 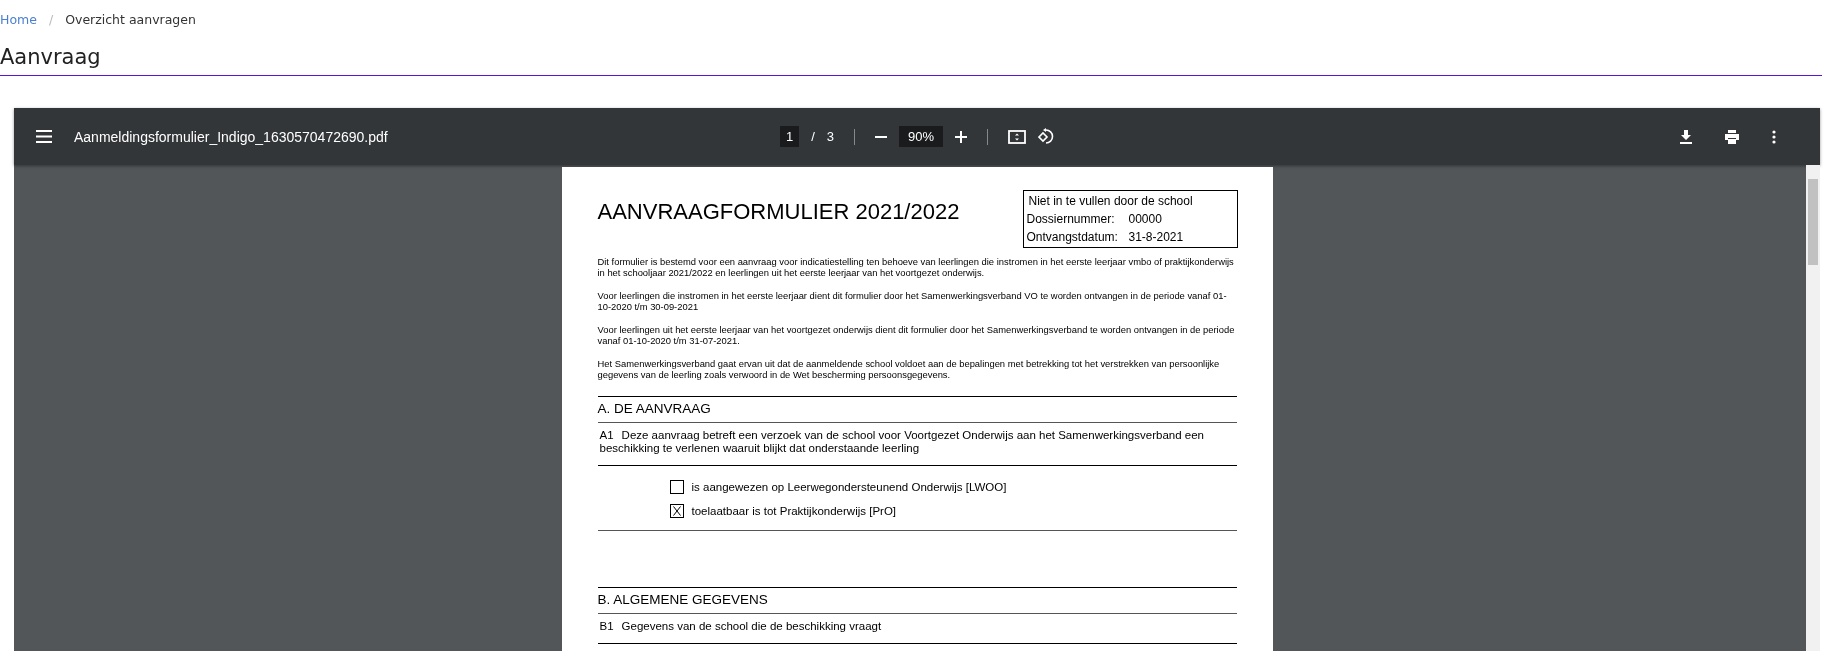 I want to click on page-title: Aanvraag, so click(x=911, y=60).